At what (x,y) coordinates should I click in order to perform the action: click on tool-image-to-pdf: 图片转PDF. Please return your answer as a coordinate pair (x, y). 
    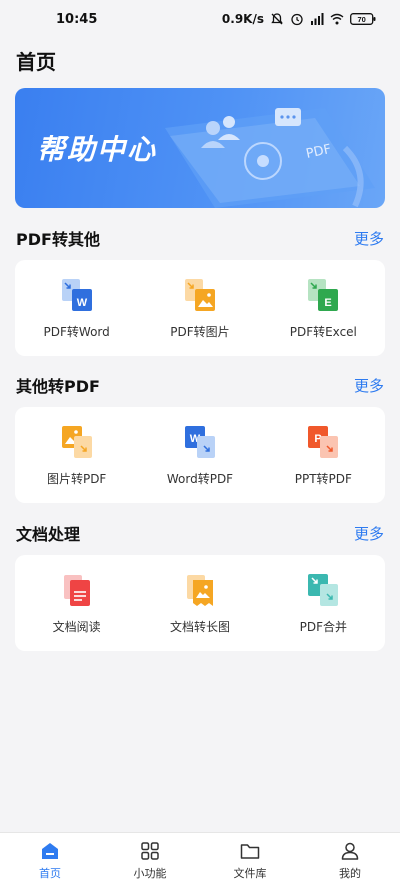
    Looking at the image, I should click on (77, 455).